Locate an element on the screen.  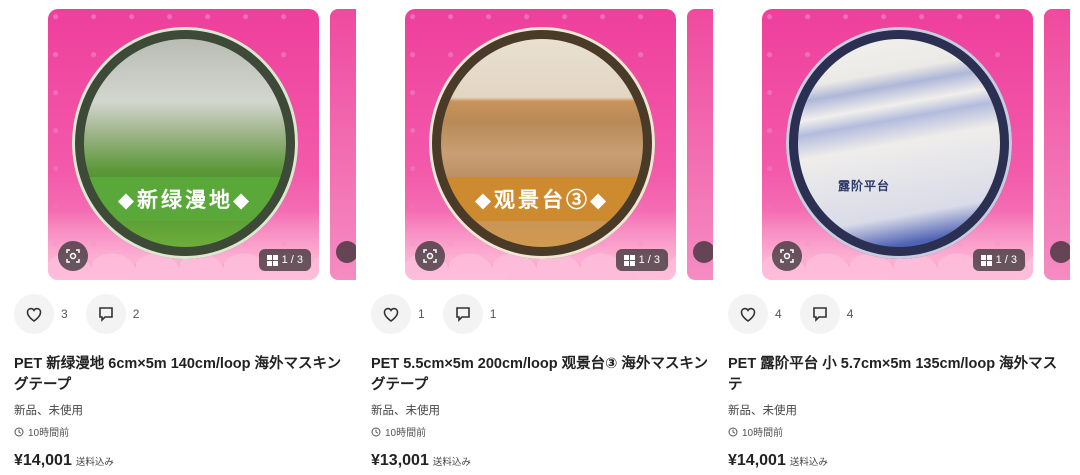
product-image: ◆观景台③◆ 1 / 3 is located at coordinates (540, 144).